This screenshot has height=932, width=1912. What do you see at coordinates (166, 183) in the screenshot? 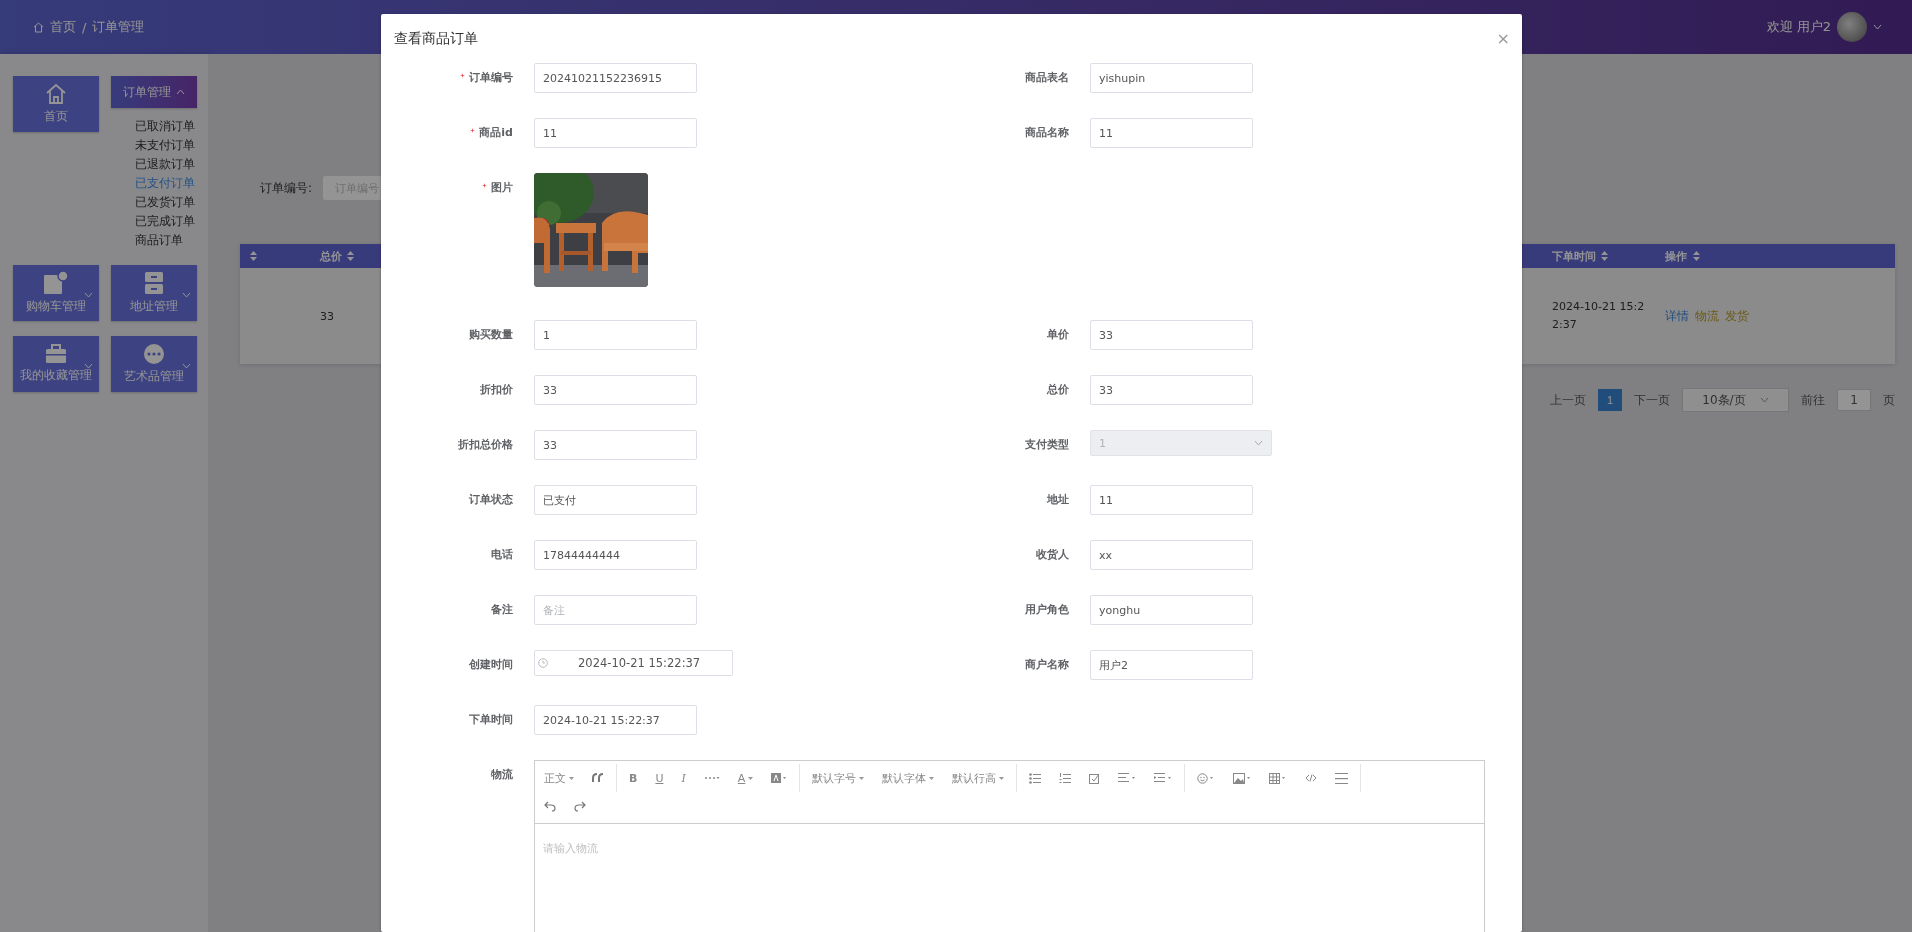
I see `submenu-item: 已支付订单` at bounding box center [166, 183].